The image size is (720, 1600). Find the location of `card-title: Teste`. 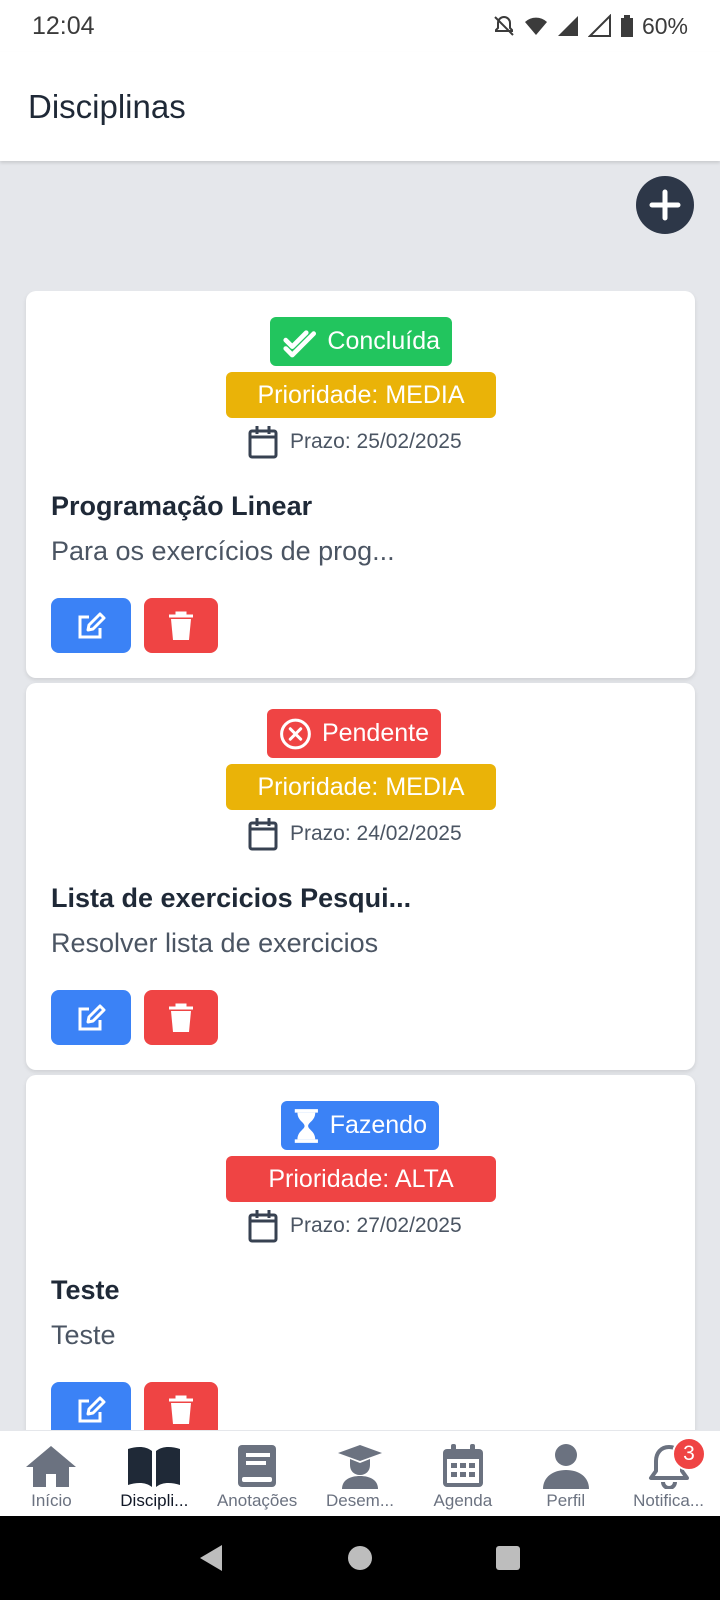

card-title: Teste is located at coordinates (85, 1290).